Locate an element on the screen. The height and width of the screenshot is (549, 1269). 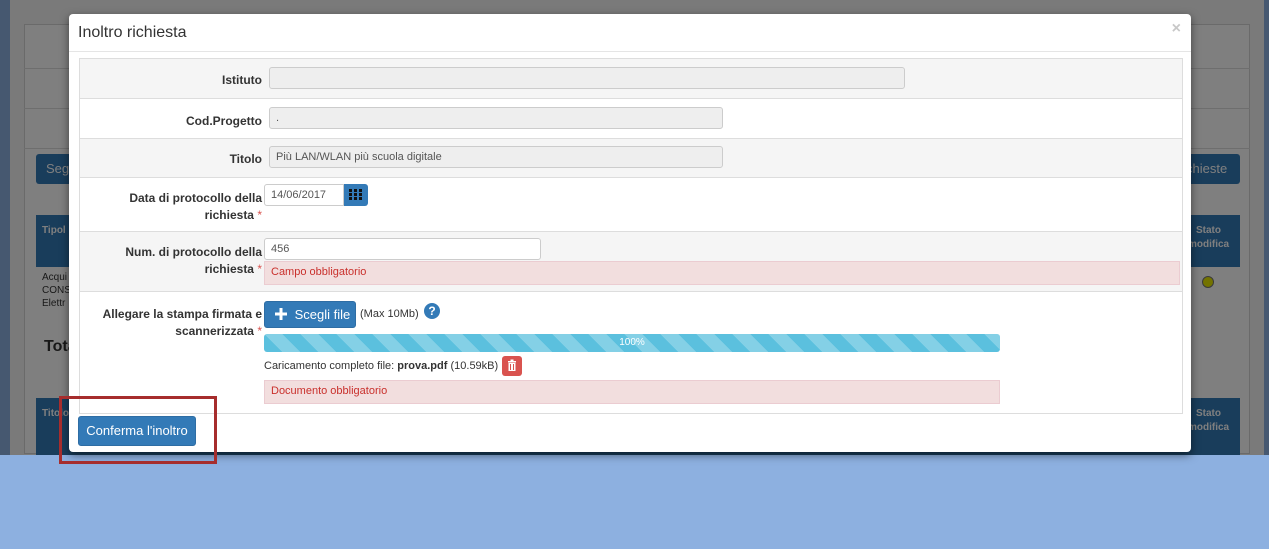
form-row-istituto: Istituto is located at coordinates (631, 79).